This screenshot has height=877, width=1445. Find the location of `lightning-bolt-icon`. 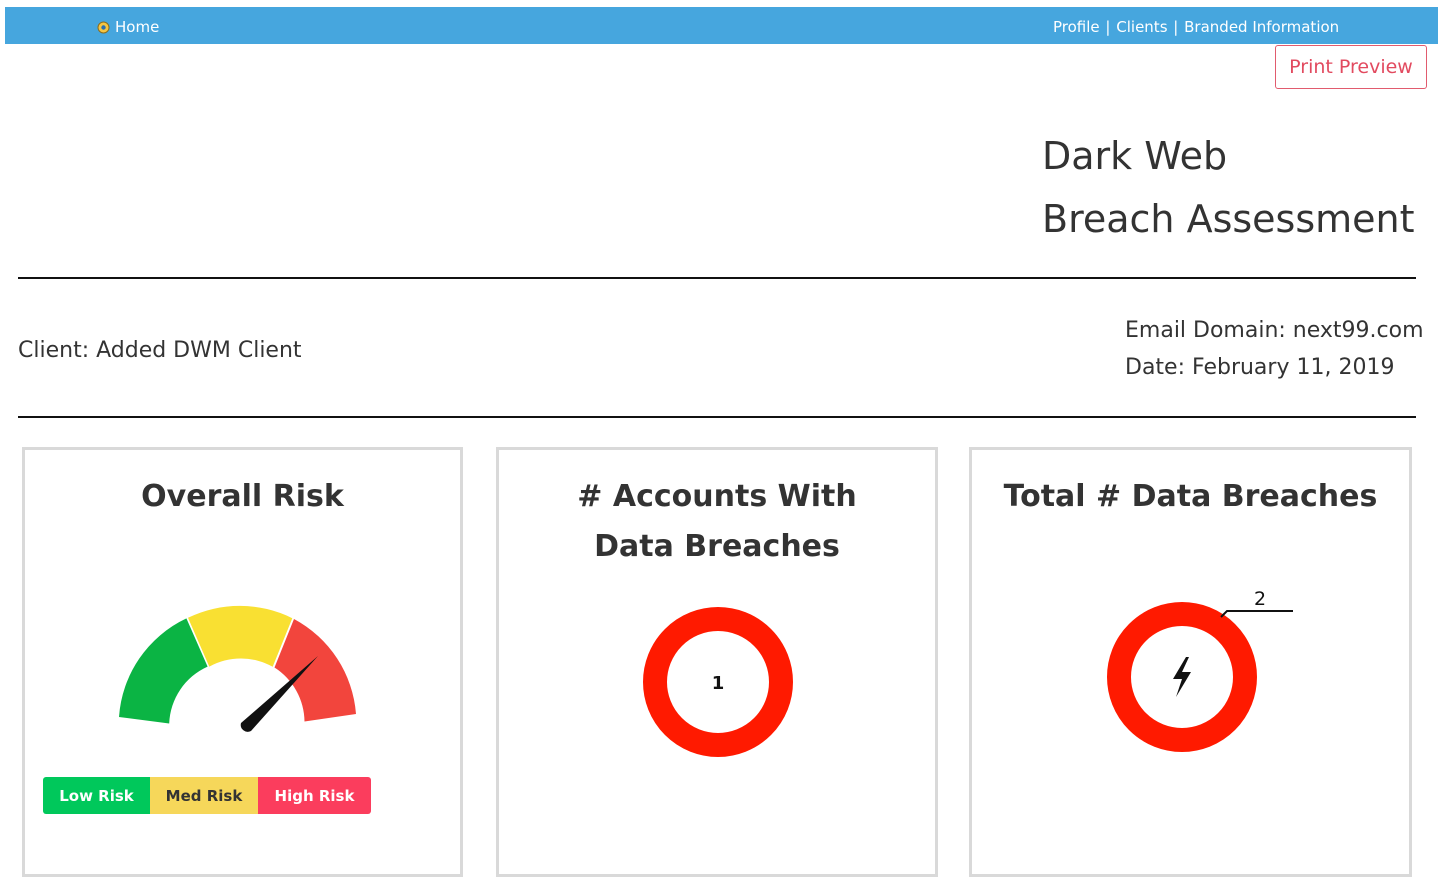

lightning-bolt-icon is located at coordinates (1182, 677).